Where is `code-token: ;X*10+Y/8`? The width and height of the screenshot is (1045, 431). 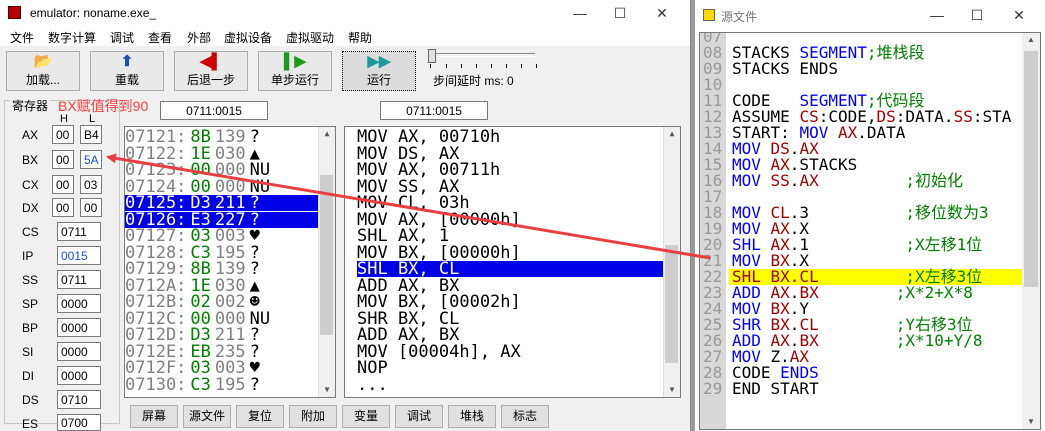 code-token: ;X*10+Y/8 is located at coordinates (939, 340).